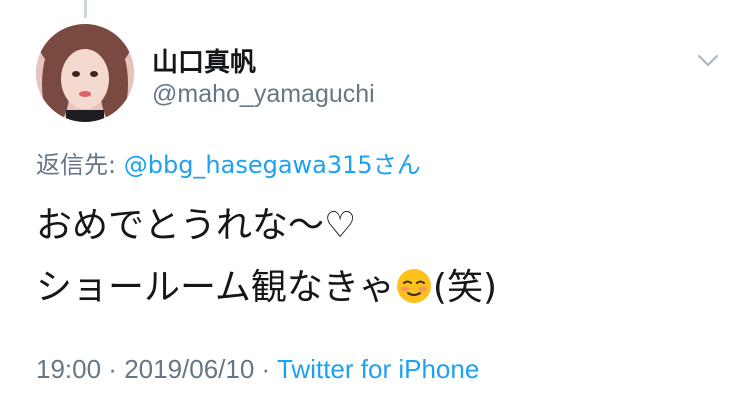  I want to click on tweet-metadata: 19:00 · 2019/06/10 · Twitter for iPhone, so click(257, 369).